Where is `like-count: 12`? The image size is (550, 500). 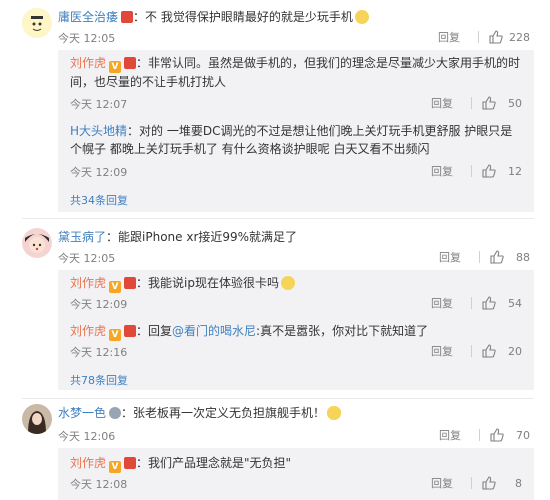 like-count: 12 is located at coordinates (515, 171).